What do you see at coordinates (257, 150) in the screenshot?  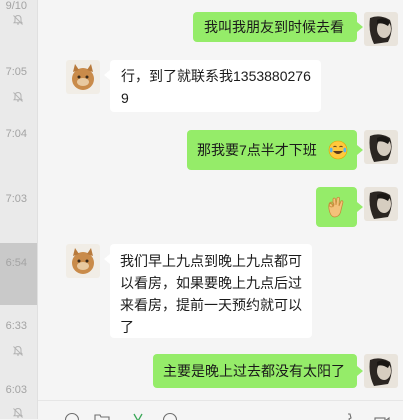 I see `message-text: 那我要7点半才下班` at bounding box center [257, 150].